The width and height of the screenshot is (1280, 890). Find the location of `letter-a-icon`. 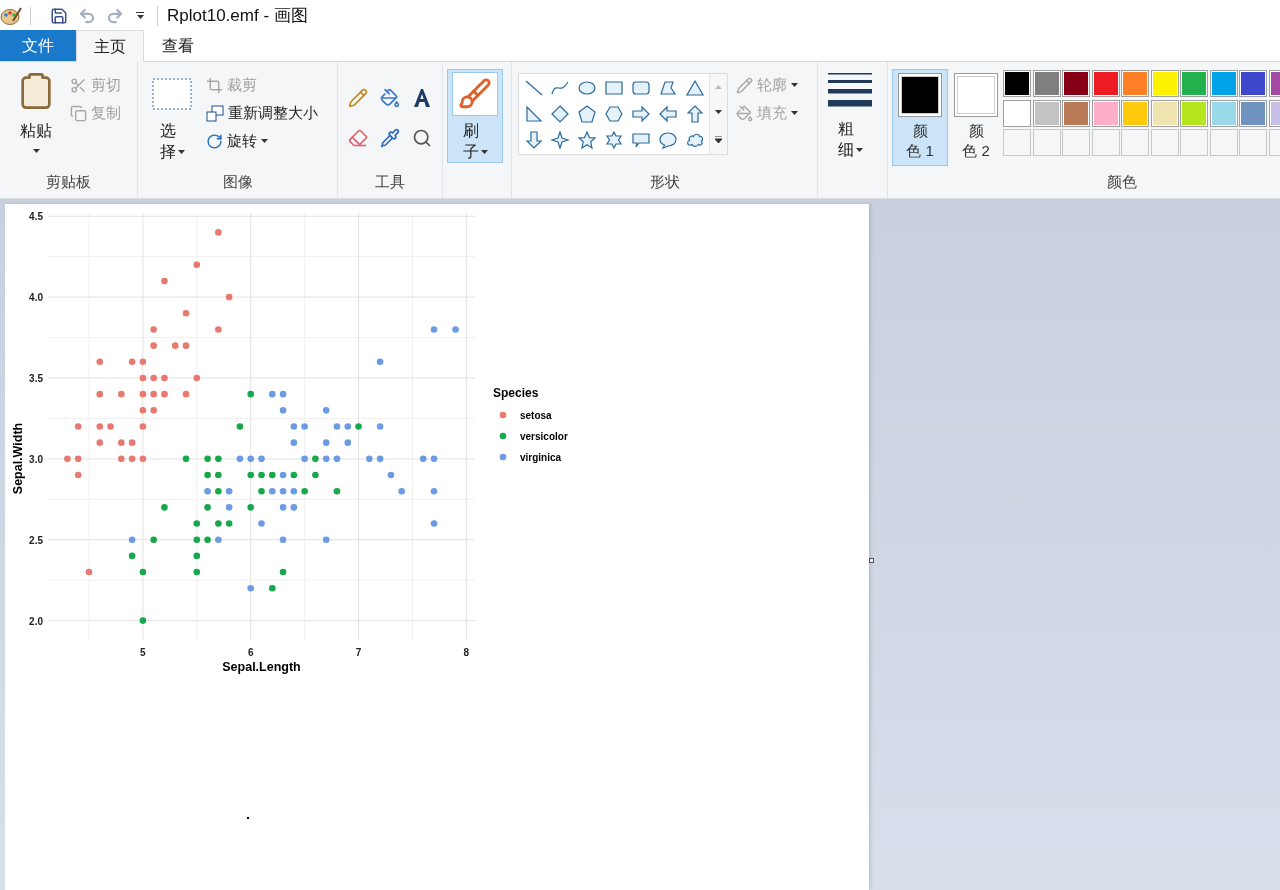

letter-a-icon is located at coordinates (422, 98).